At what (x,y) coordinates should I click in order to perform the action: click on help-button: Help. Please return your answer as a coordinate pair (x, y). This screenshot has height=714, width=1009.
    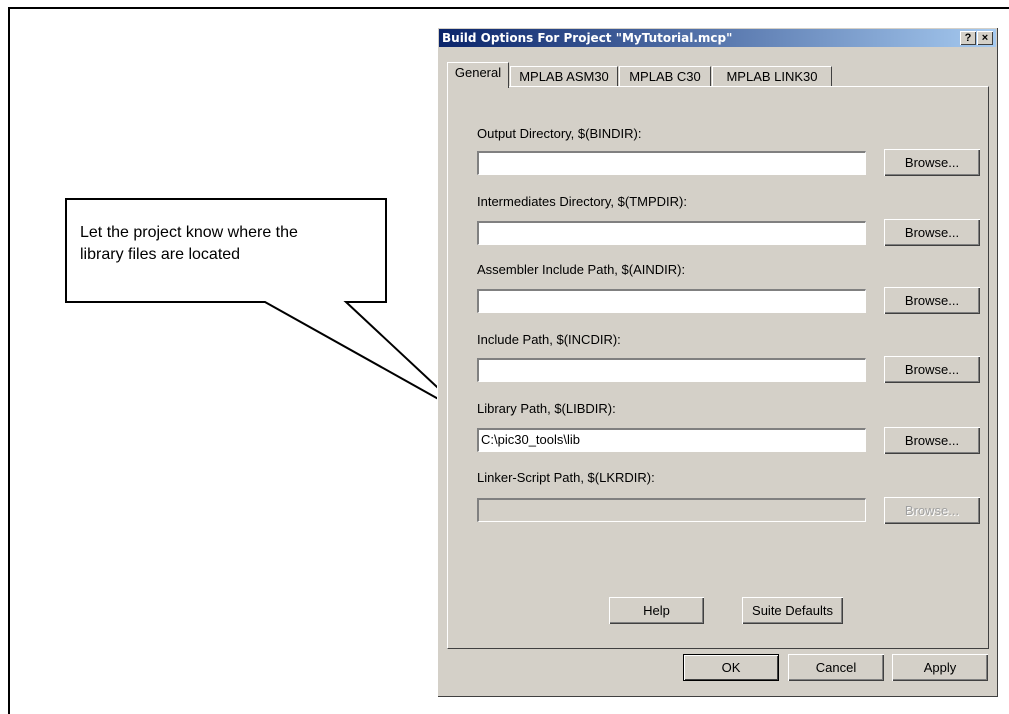
    Looking at the image, I should click on (656, 610).